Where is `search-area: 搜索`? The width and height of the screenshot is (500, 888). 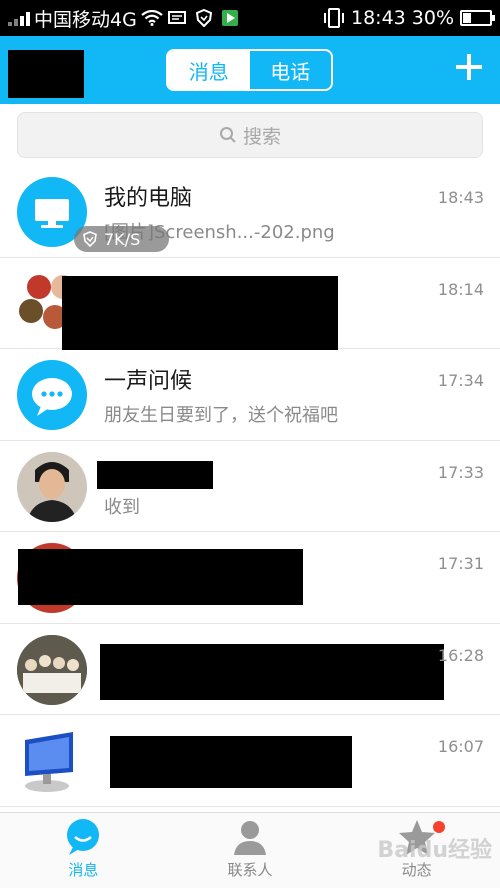 search-area: 搜索 is located at coordinates (250, 135).